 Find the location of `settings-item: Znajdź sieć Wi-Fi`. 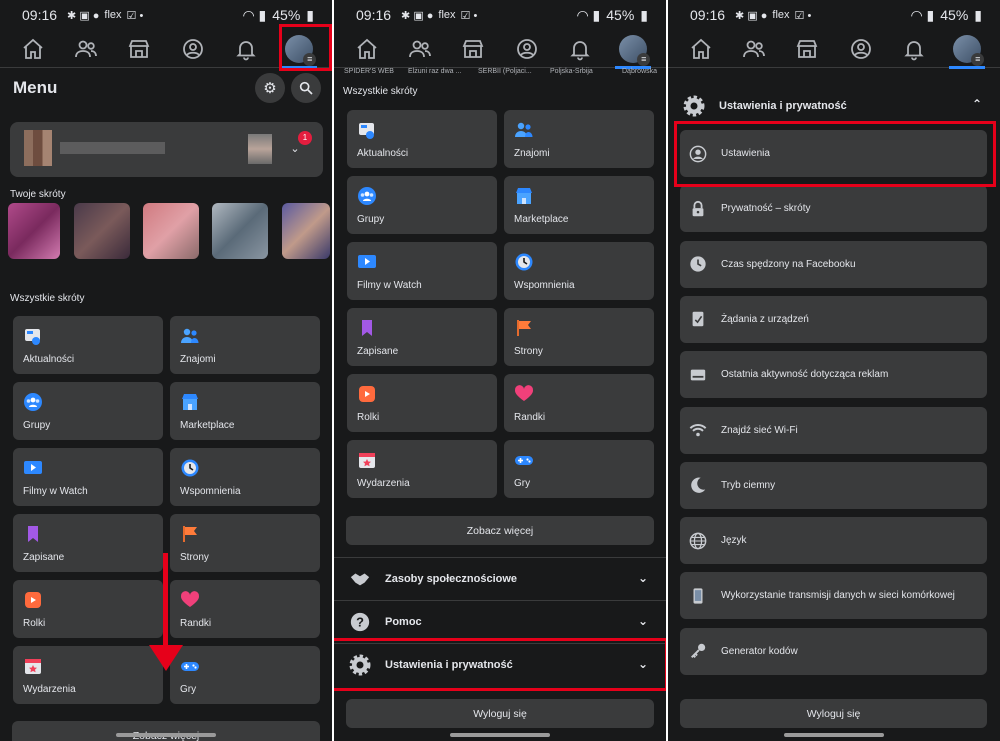

settings-item: Znajdź sieć Wi-Fi is located at coordinates (833, 430).